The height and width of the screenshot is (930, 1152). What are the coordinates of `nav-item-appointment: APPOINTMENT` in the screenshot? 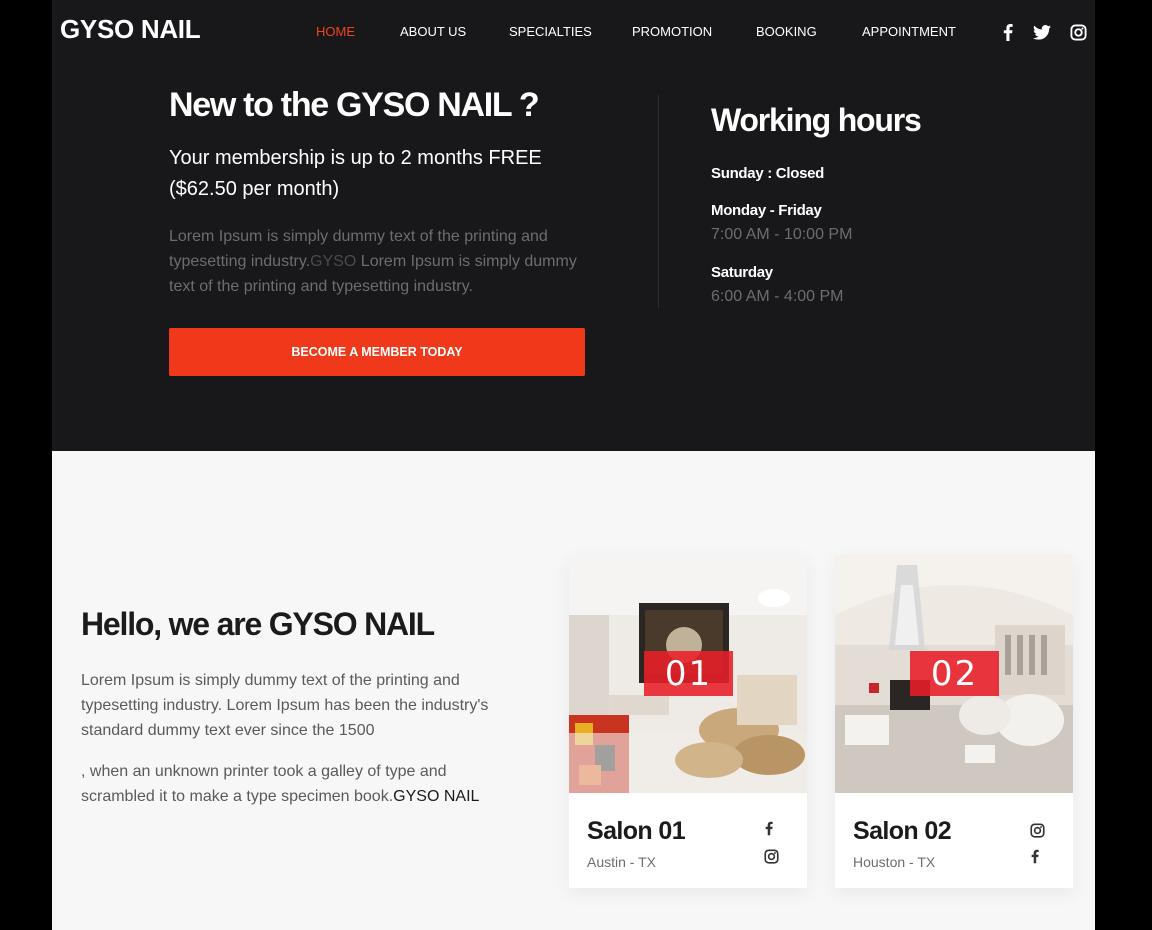 It's located at (909, 31).